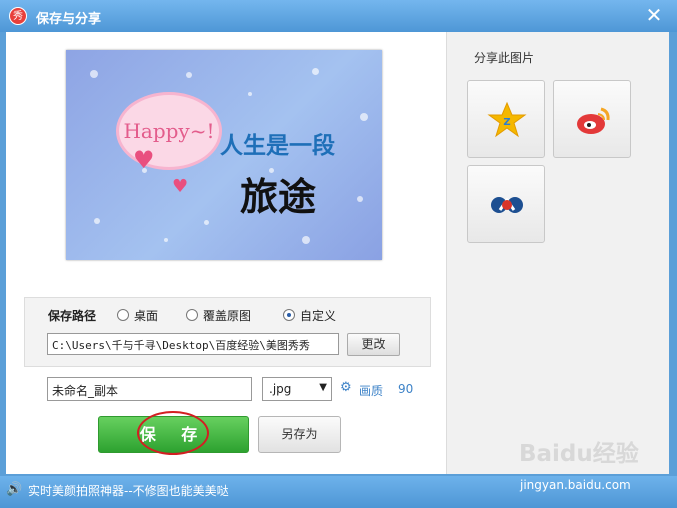 Image resolution: width=677 pixels, height=508 pixels. I want to click on speaker-icon: 🔊, so click(14, 489).